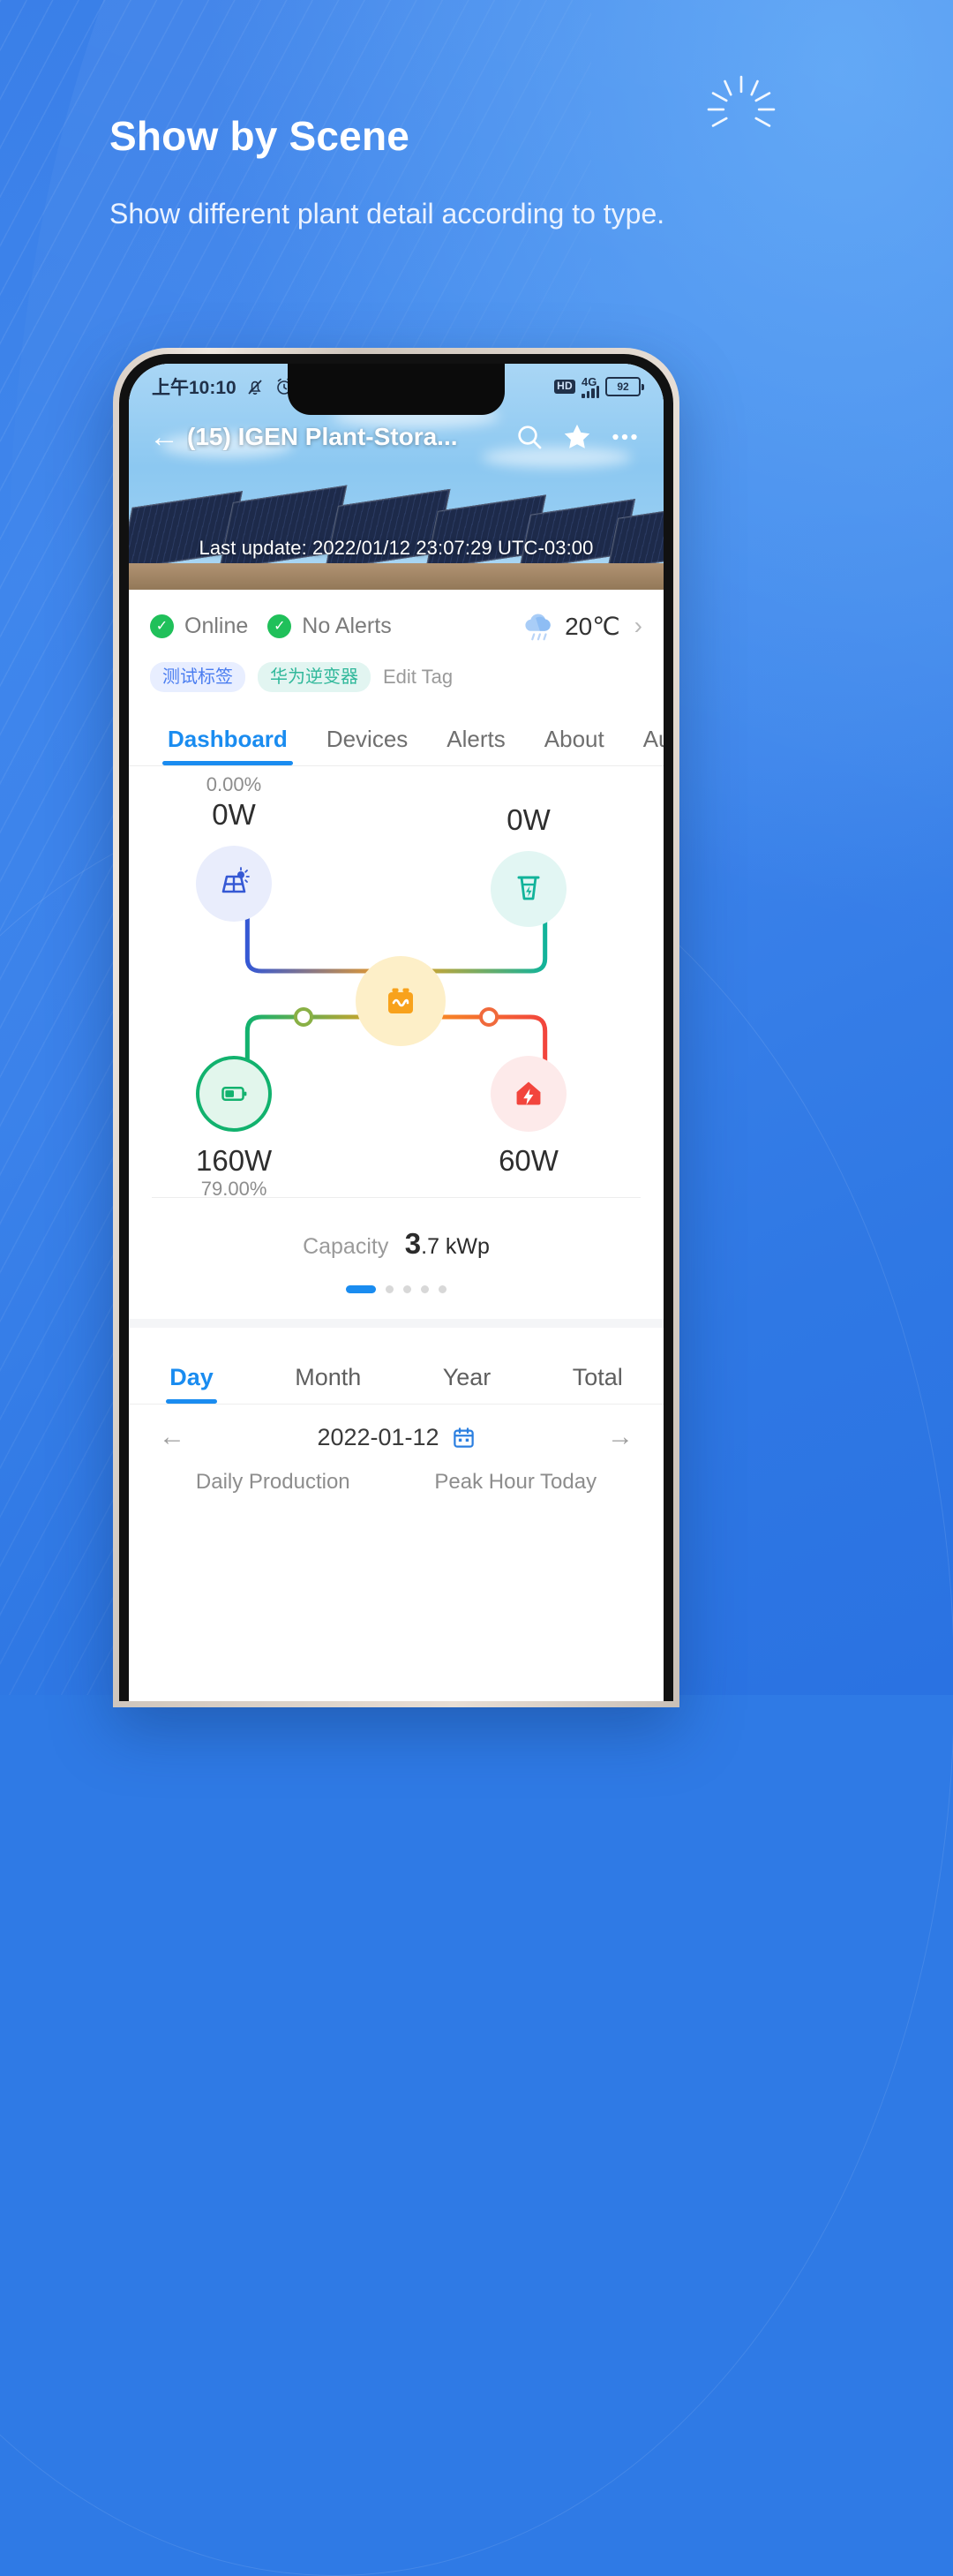  I want to click on calendar-icon, so click(463, 1438).